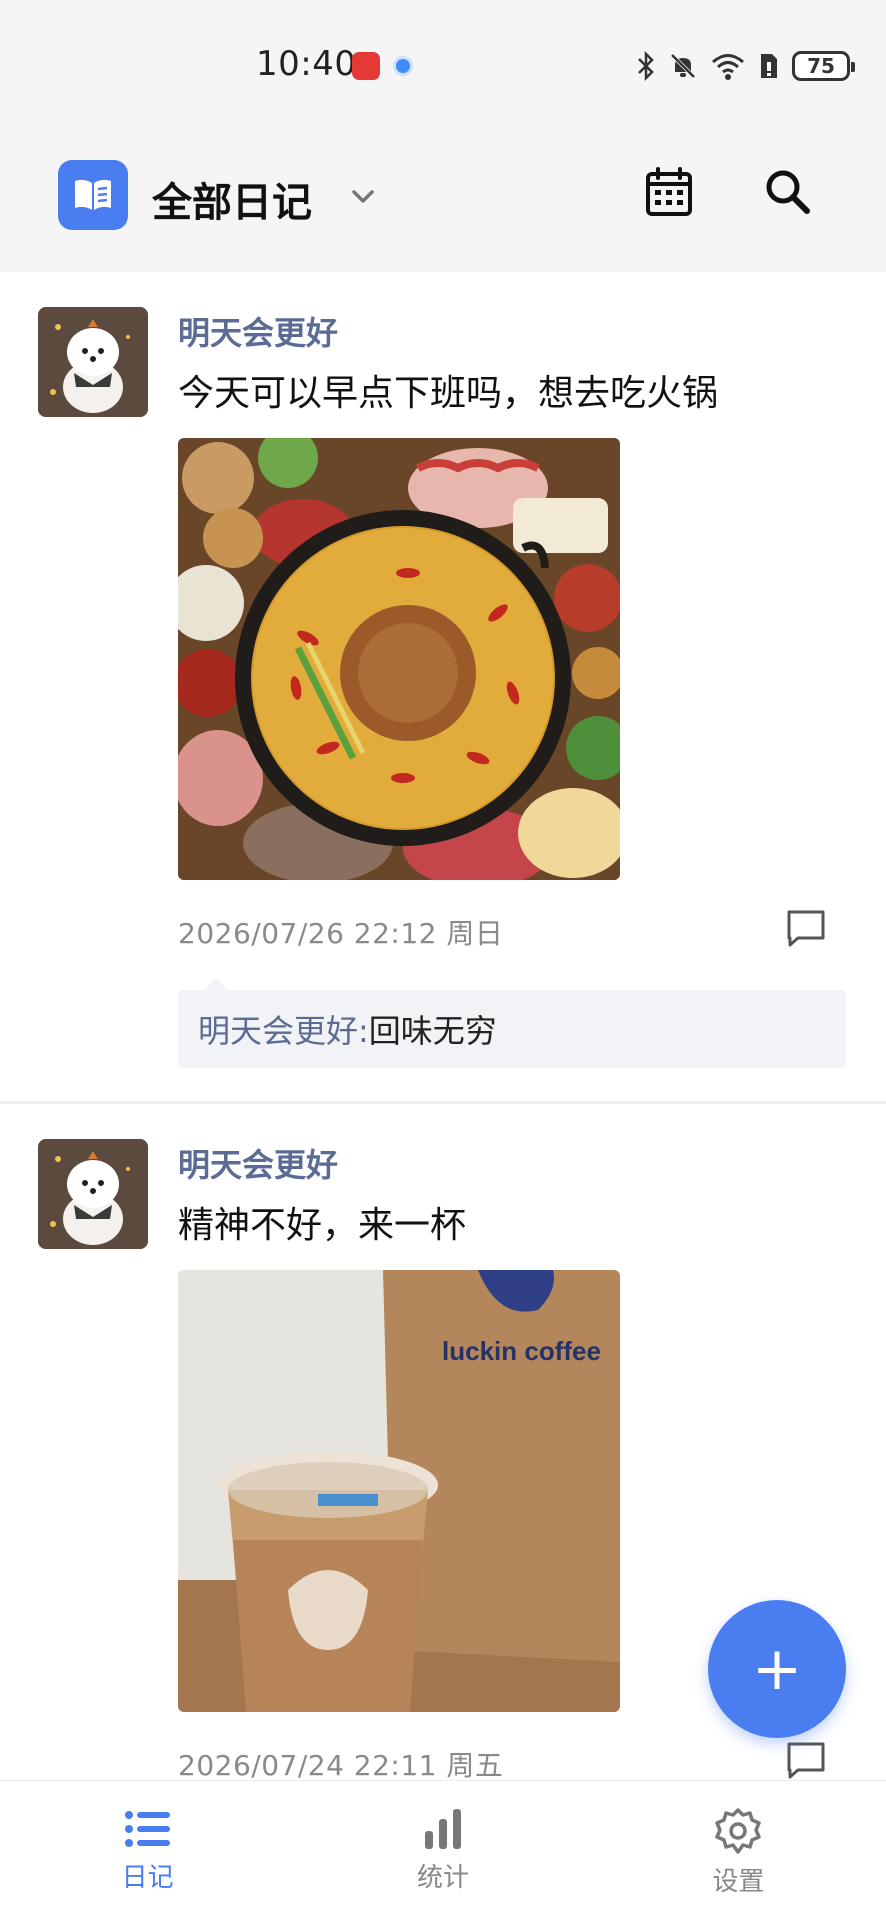 Image resolution: width=886 pixels, height=1920 pixels. What do you see at coordinates (823, 66) in the screenshot?
I see `battery-icon: 75` at bounding box center [823, 66].